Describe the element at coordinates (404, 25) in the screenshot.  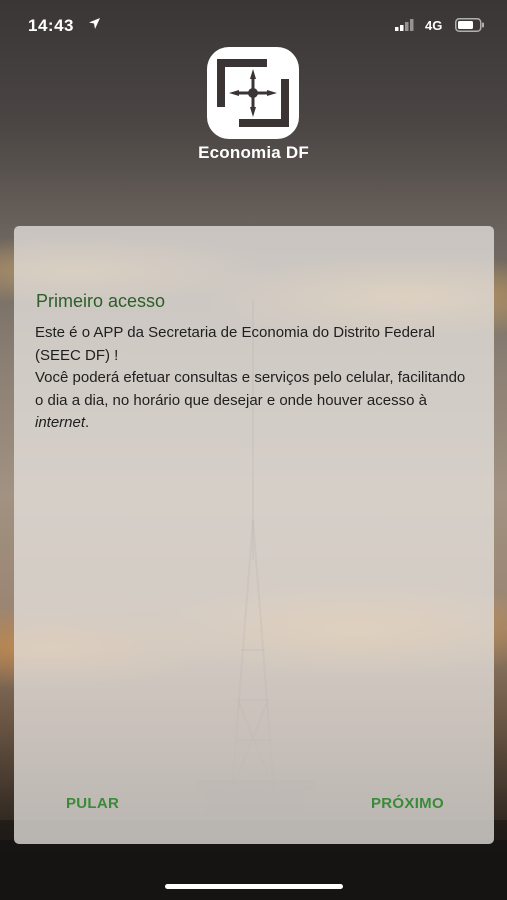
I see `signal-icon` at that location.